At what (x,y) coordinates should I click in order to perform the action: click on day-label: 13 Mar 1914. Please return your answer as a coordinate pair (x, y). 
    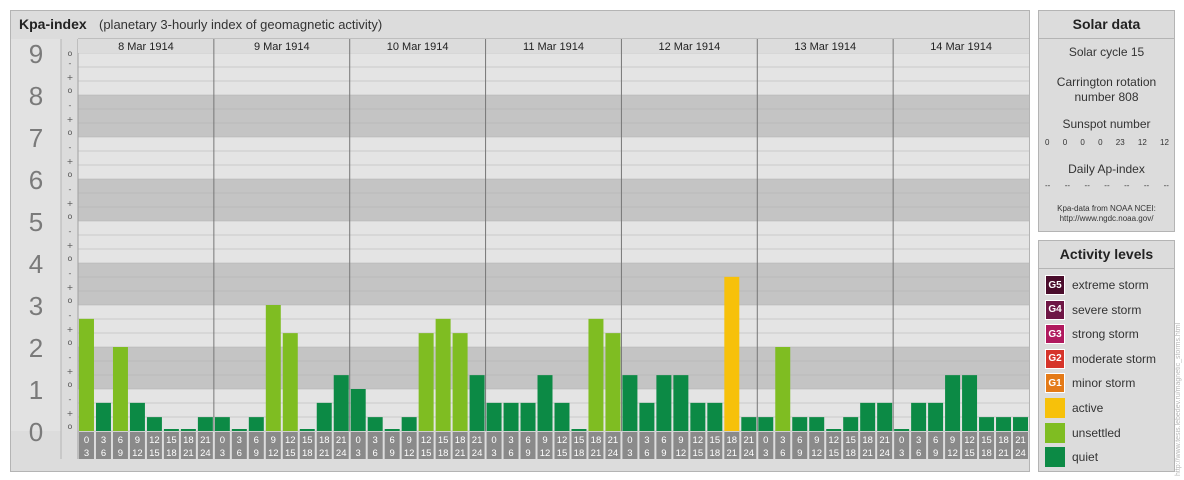
    Looking at the image, I should click on (825, 47).